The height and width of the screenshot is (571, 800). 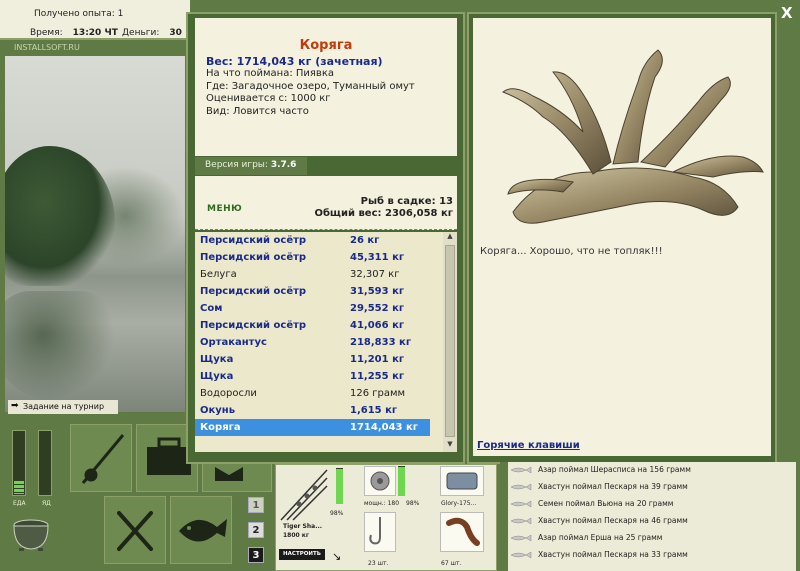 What do you see at coordinates (375, 274) in the screenshot?
I see `catch-fish-weight: 32,307 кг` at bounding box center [375, 274].